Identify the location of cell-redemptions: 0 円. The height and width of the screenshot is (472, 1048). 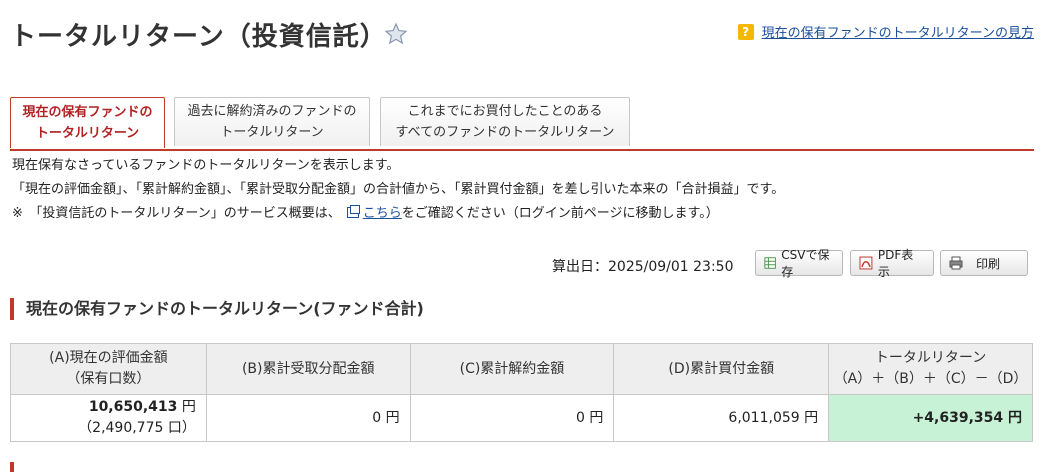
(512, 418).